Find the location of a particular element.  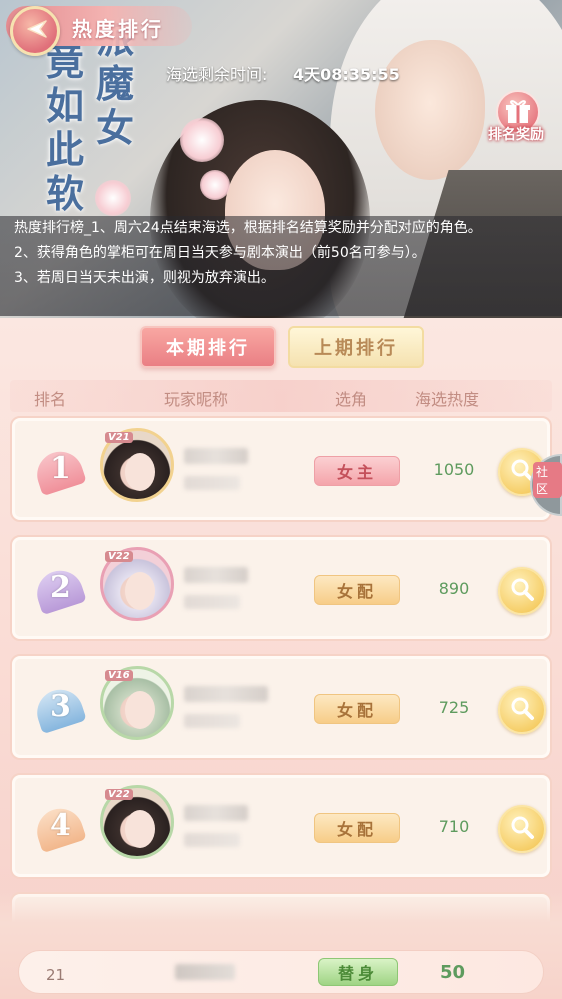

my-role-tag: 替身 is located at coordinates (358, 972).